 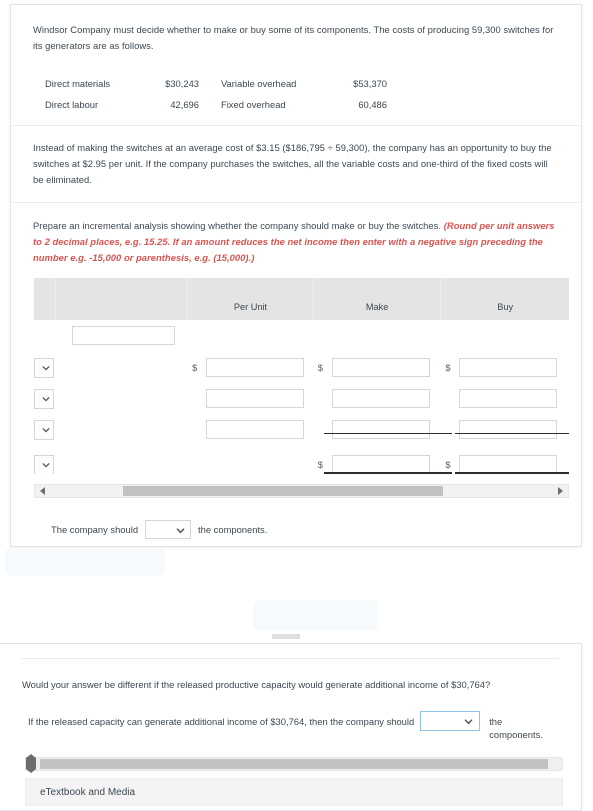 I want to click on header-per-unit: Per Unit, so click(x=251, y=299).